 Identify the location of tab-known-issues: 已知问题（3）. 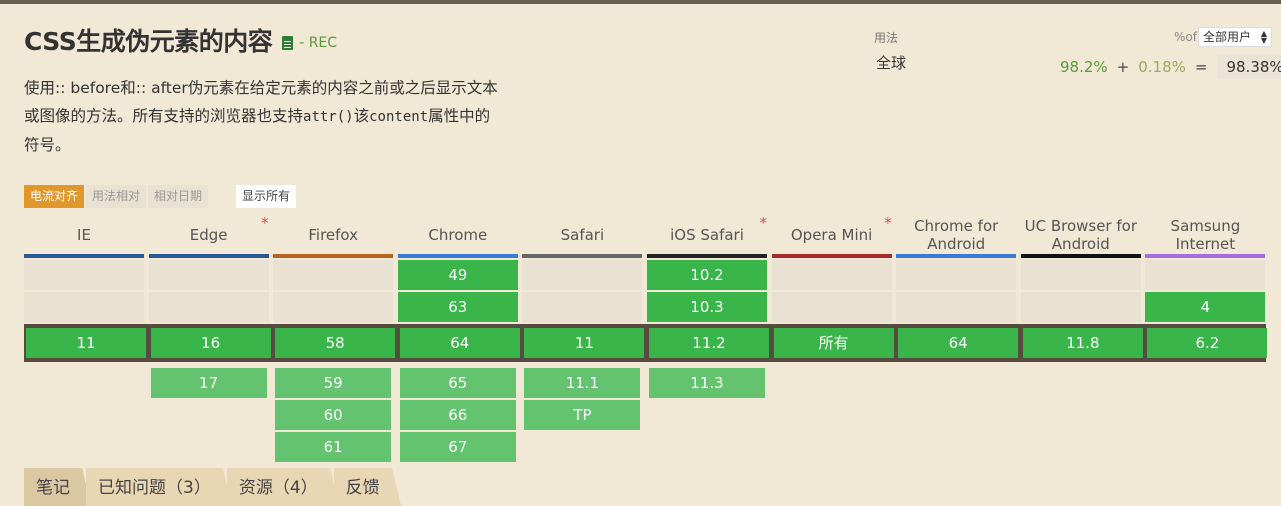
(159, 487).